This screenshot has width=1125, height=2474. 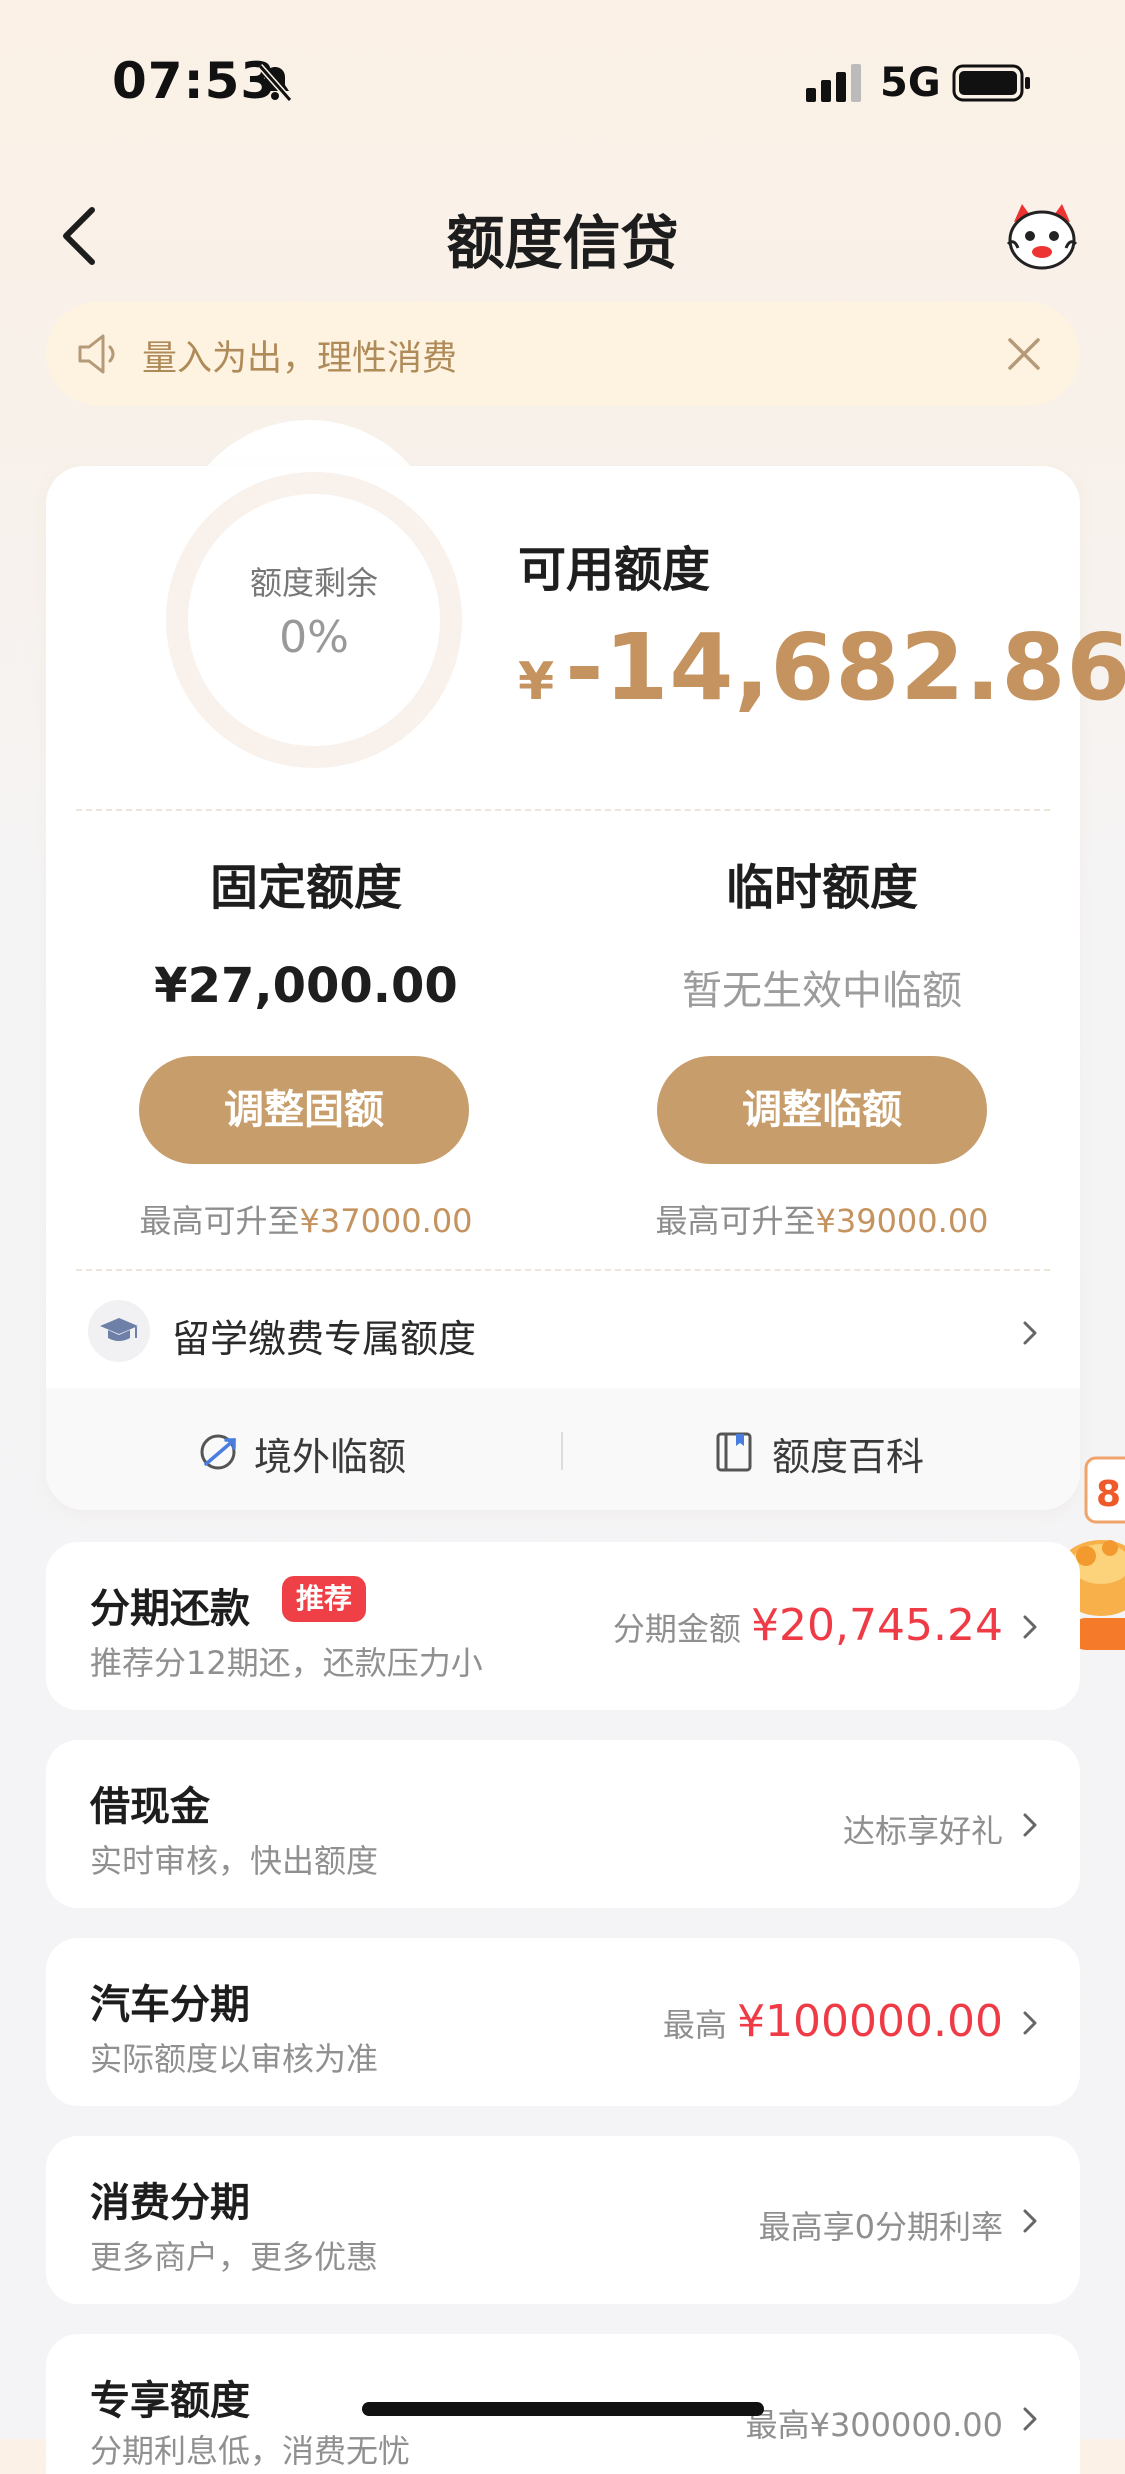 I want to click on fixed-max: 最高可升至¥37000.00, so click(x=306, y=1219).